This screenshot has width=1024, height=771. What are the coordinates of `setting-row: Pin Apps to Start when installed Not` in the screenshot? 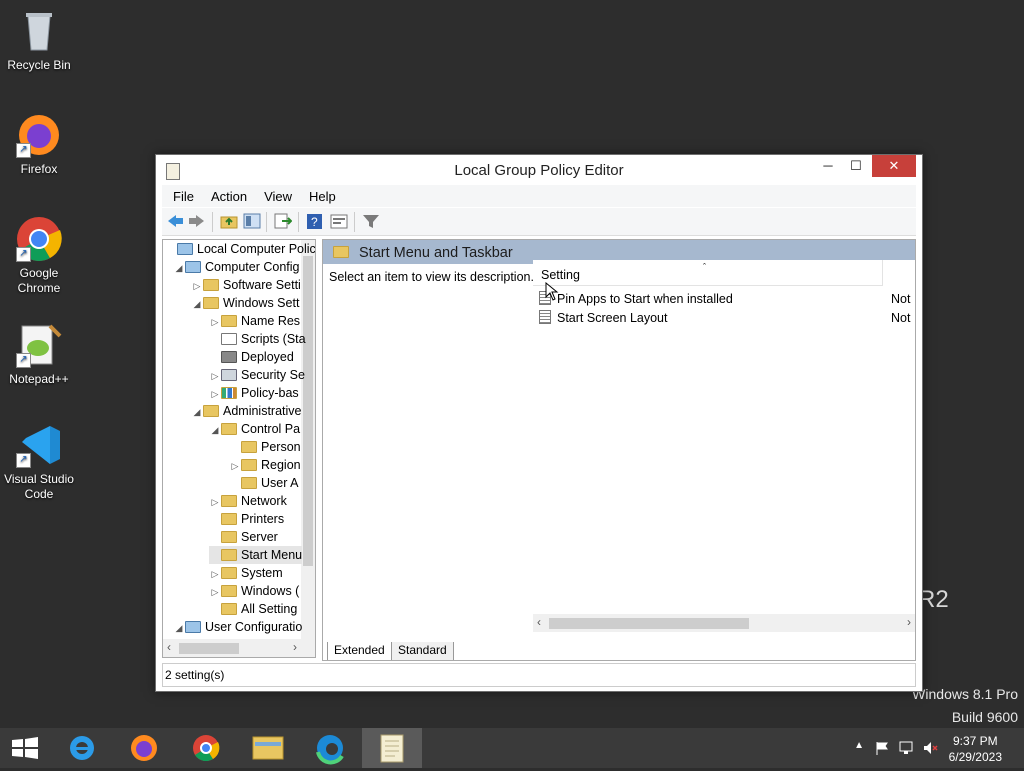 It's located at (723, 299).